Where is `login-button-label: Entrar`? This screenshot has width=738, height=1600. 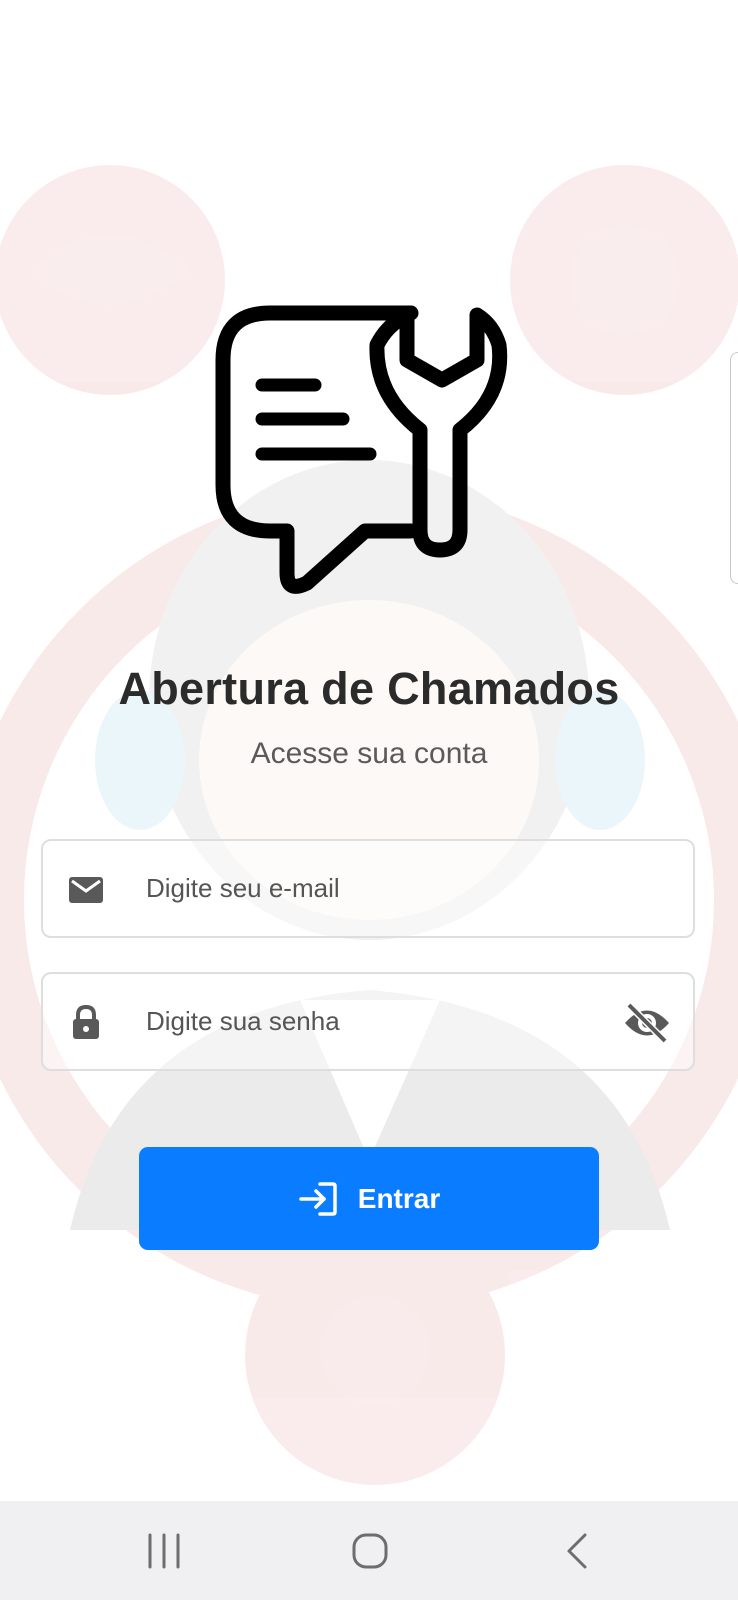 login-button-label: Entrar is located at coordinates (399, 1198).